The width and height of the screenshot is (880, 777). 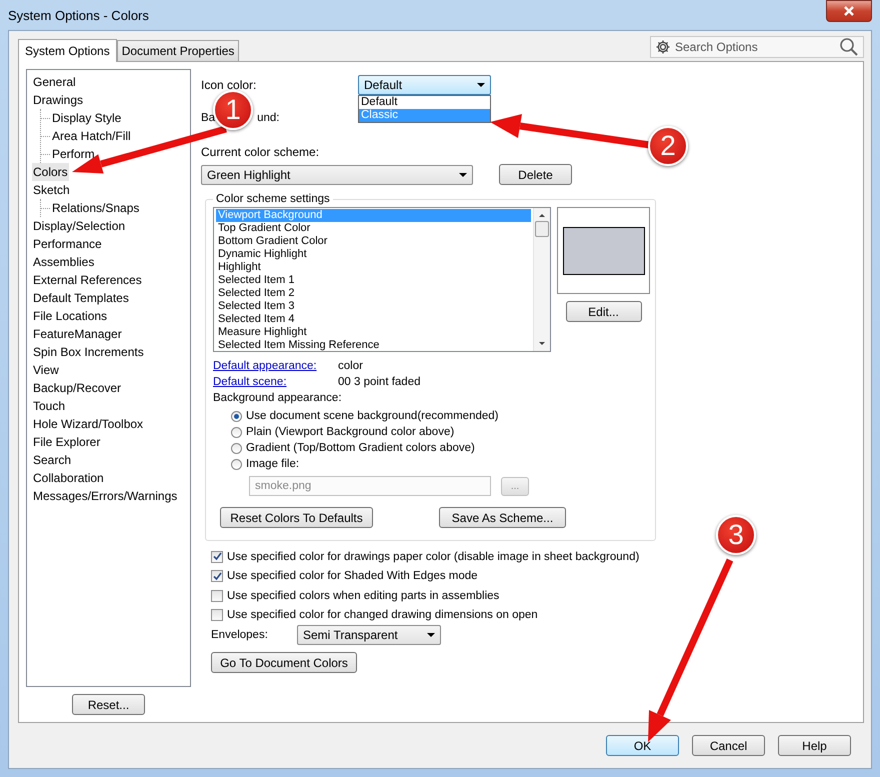 I want to click on search-field: Search Options, so click(x=757, y=47).